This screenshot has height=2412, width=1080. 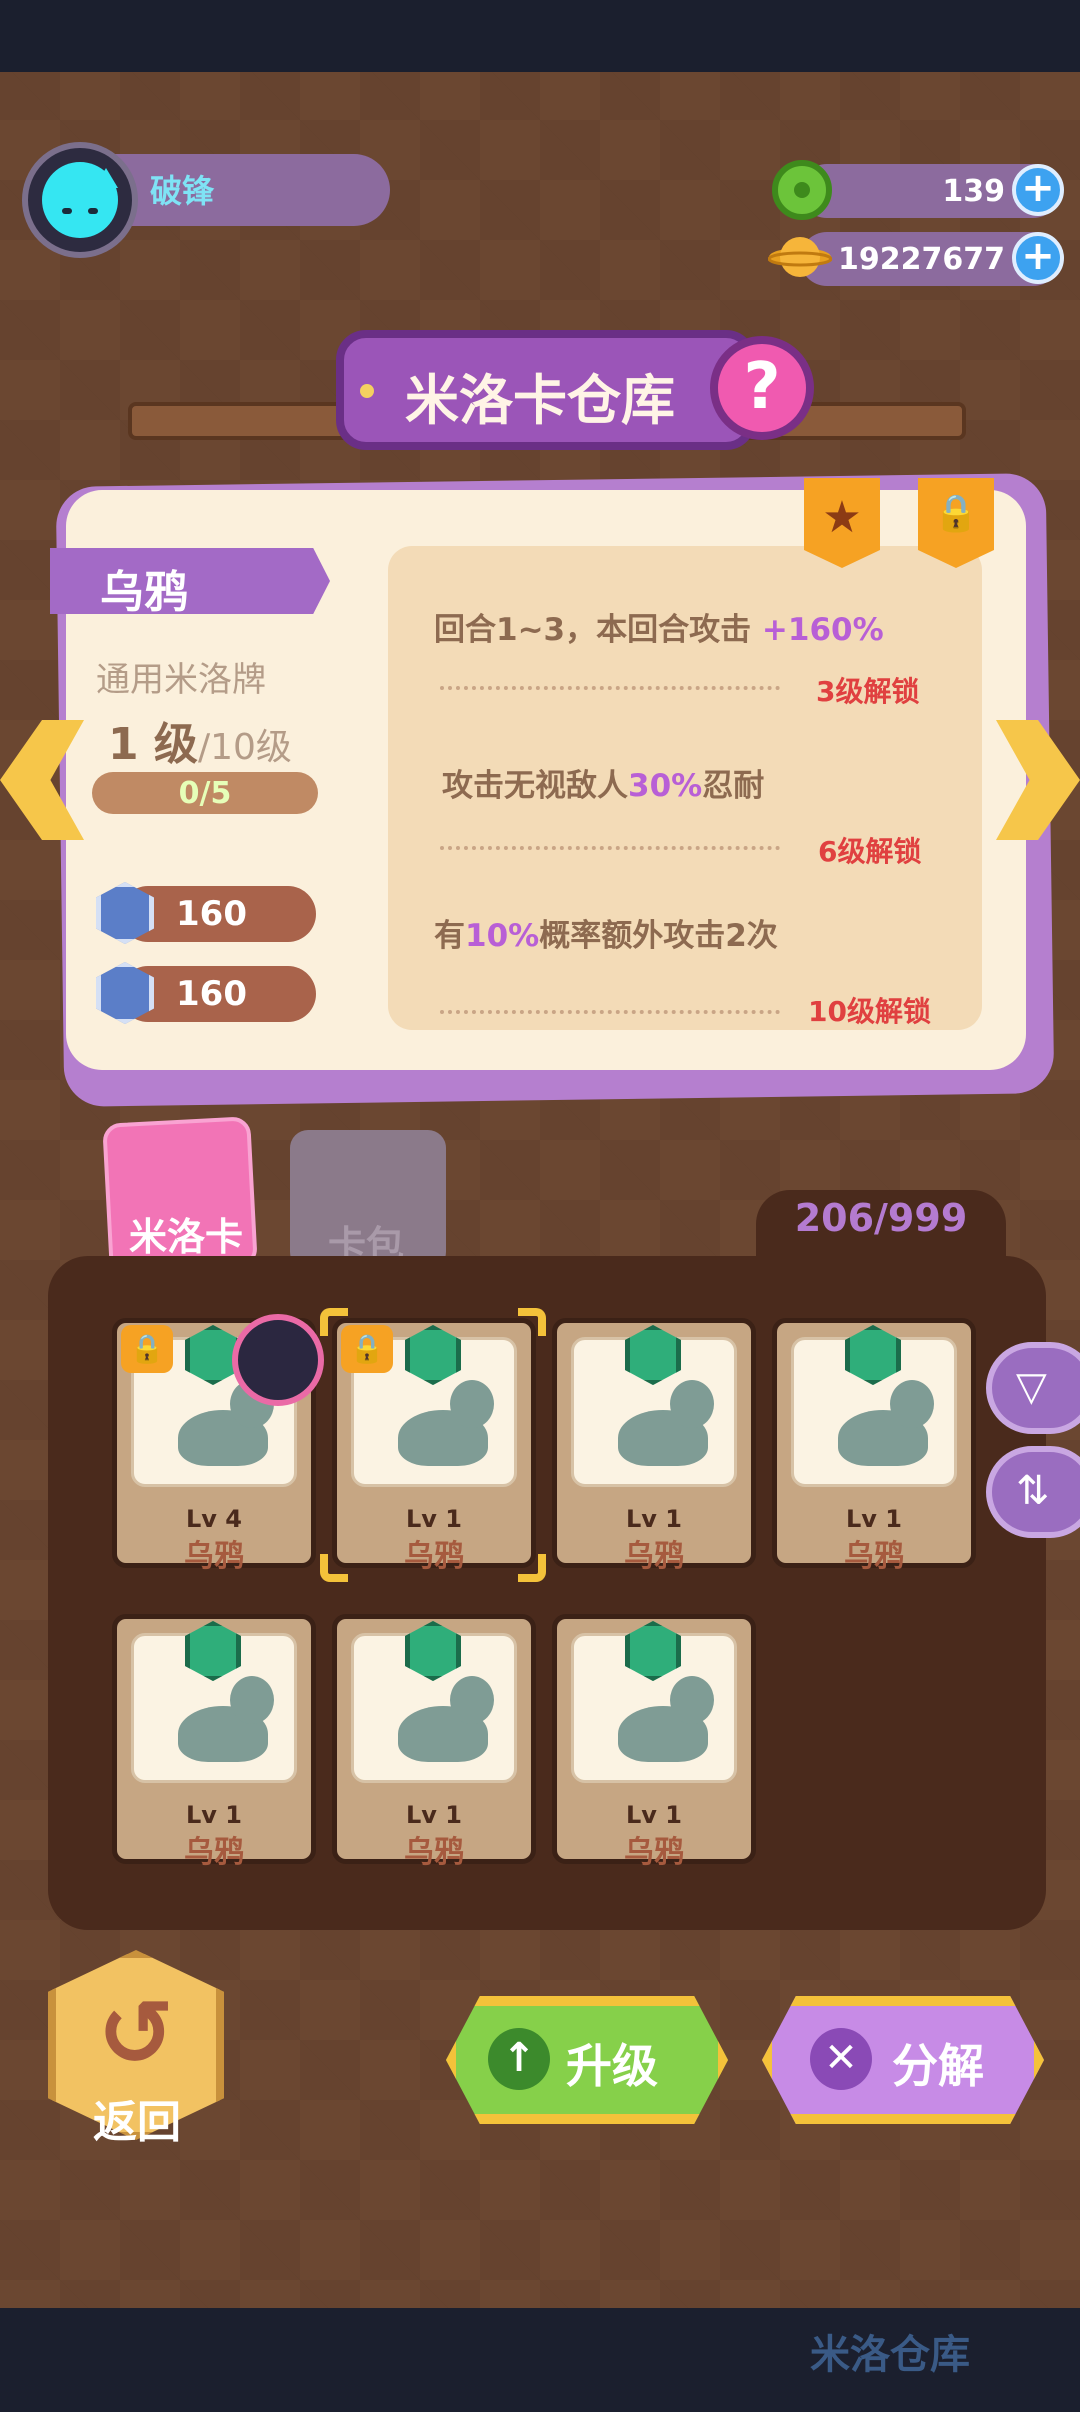 I want to click on currency-coin-value: 19227677, so click(x=921, y=259).